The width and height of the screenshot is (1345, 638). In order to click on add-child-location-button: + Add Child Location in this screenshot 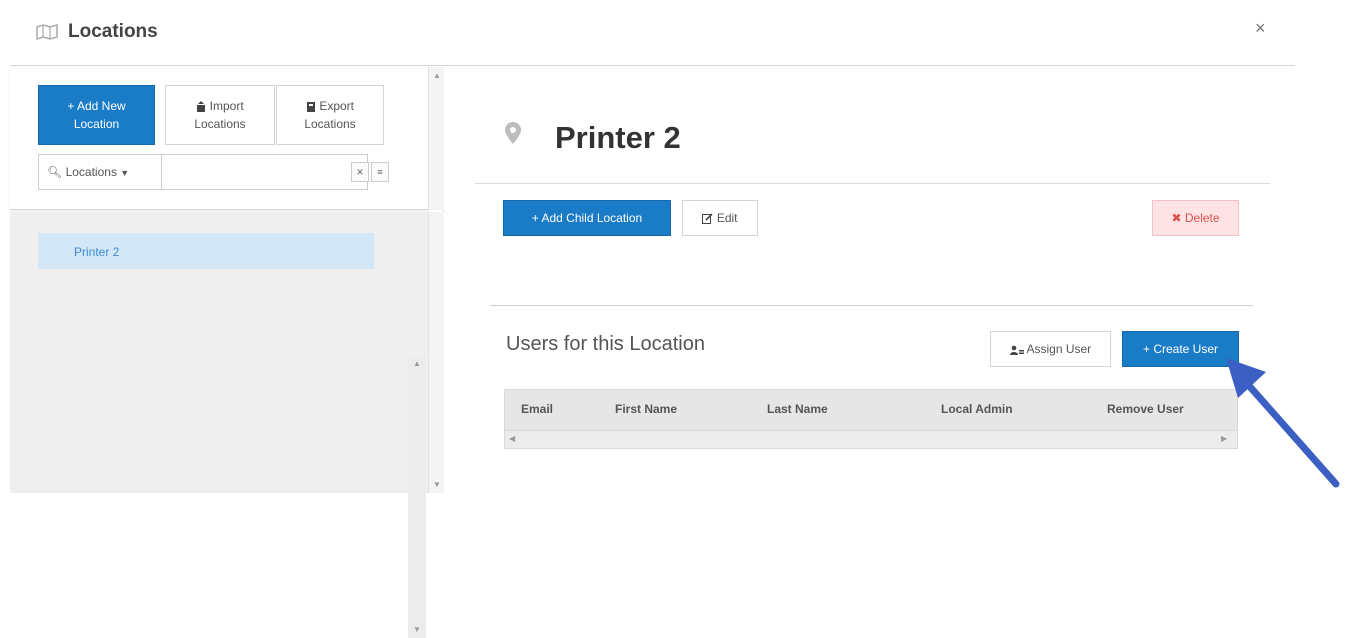, I will do `click(587, 218)`.